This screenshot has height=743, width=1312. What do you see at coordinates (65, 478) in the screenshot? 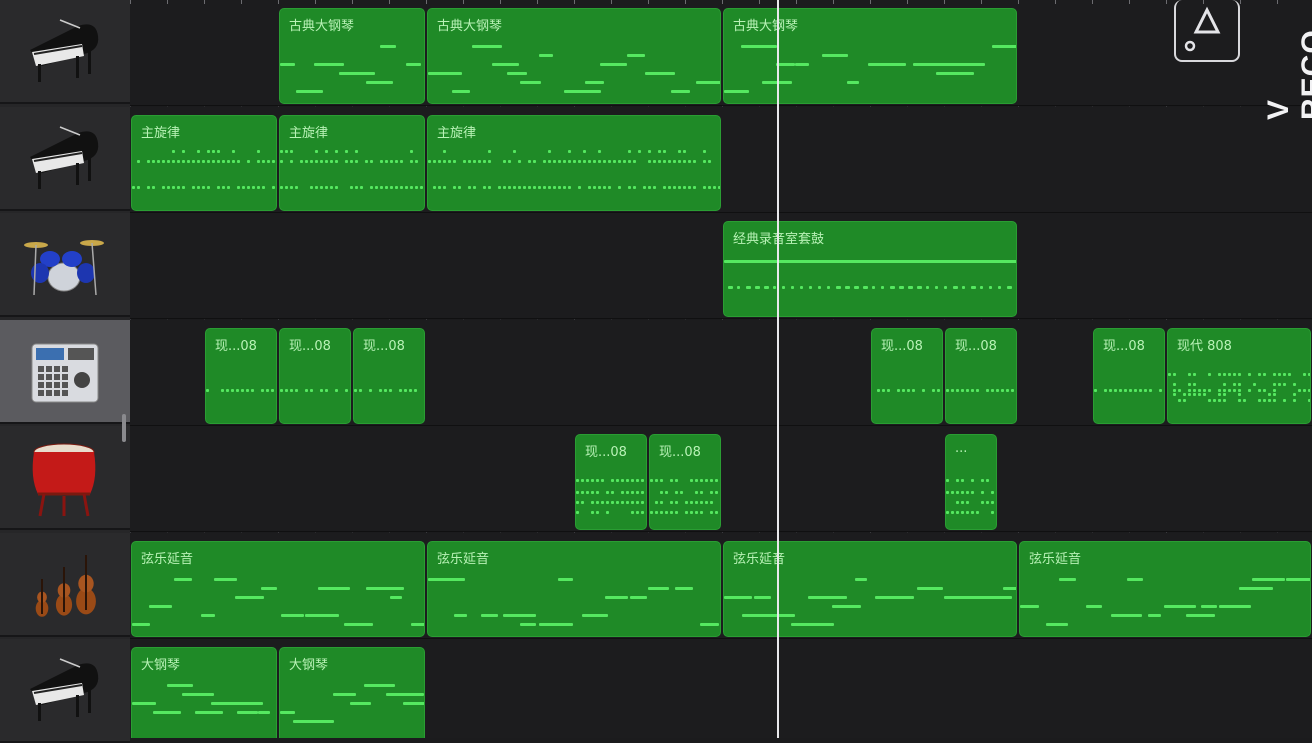
I see `track-header-chinese-drum` at bounding box center [65, 478].